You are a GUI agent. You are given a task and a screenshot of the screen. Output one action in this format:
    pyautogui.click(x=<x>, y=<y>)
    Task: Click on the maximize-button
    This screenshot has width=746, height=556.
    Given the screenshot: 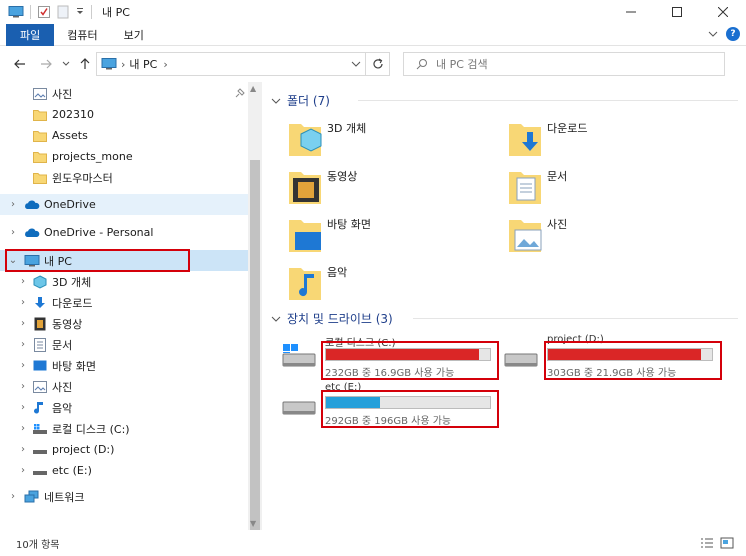 What is the action you would take?
    pyautogui.click(x=677, y=12)
    